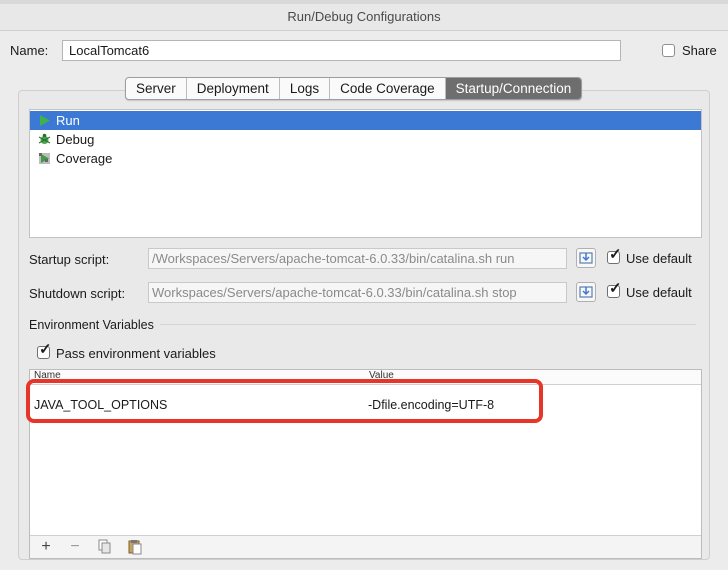 The image size is (728, 570). What do you see at coordinates (233, 88) in the screenshot?
I see `tab-deployment: Deployment` at bounding box center [233, 88].